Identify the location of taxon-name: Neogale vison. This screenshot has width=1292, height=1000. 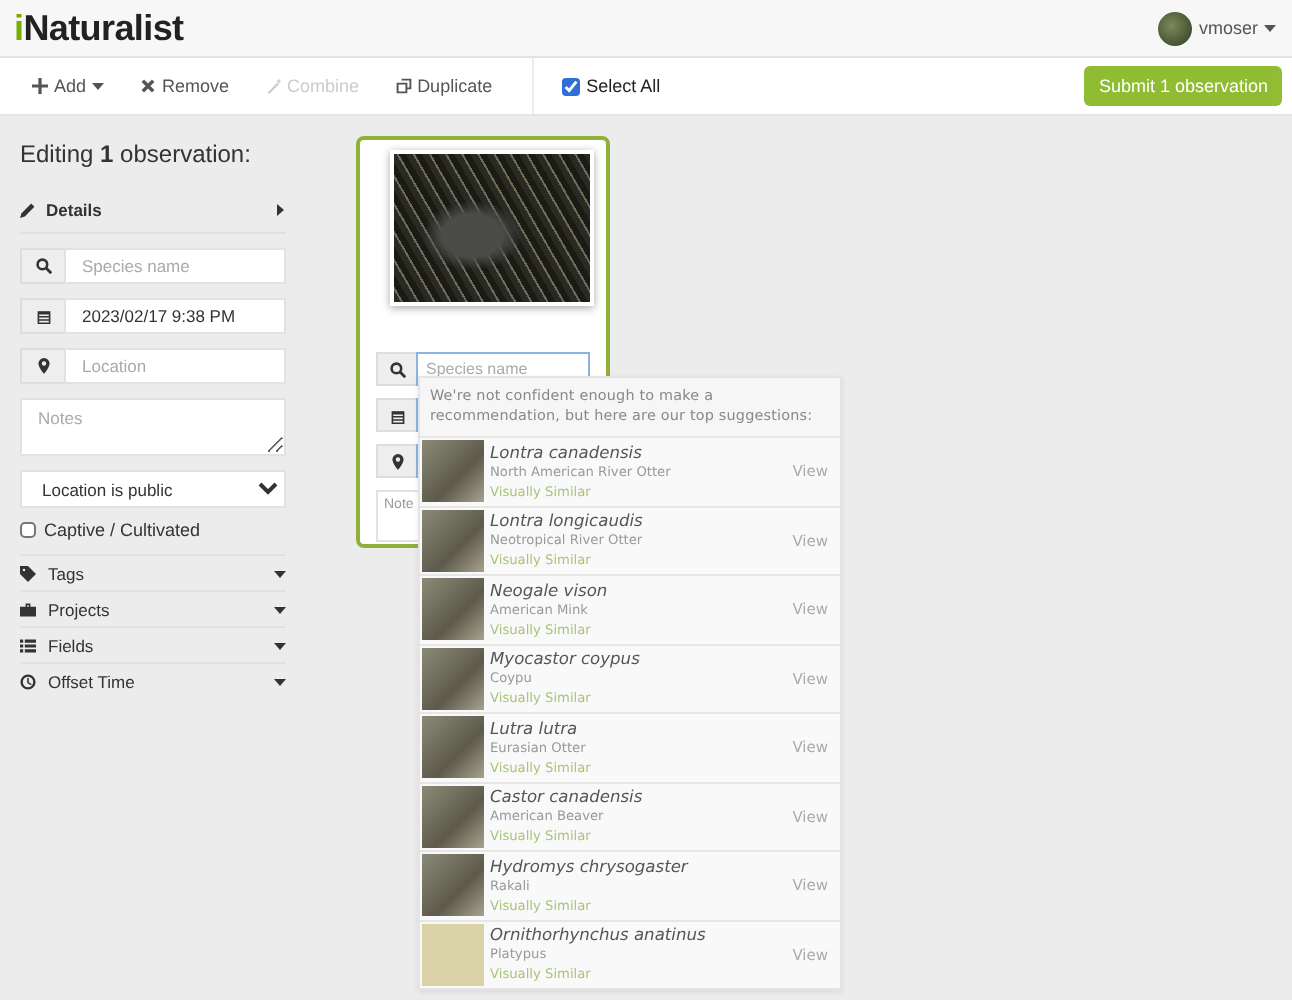
(550, 589).